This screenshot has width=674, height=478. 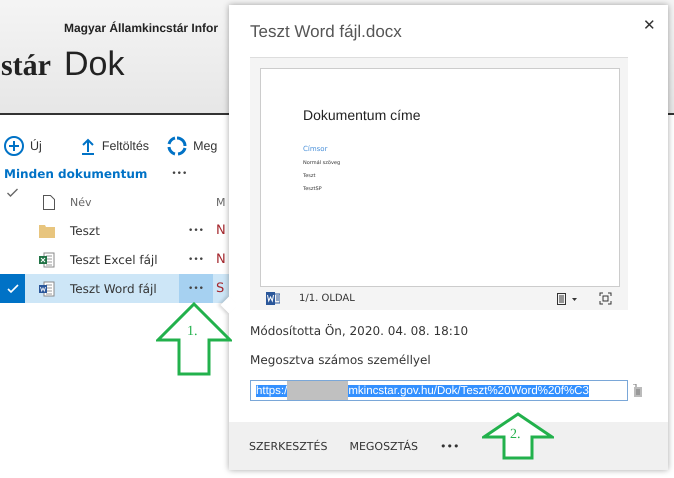 What do you see at coordinates (32, 66) in the screenshot?
I see `logo-text: stár` at bounding box center [32, 66].